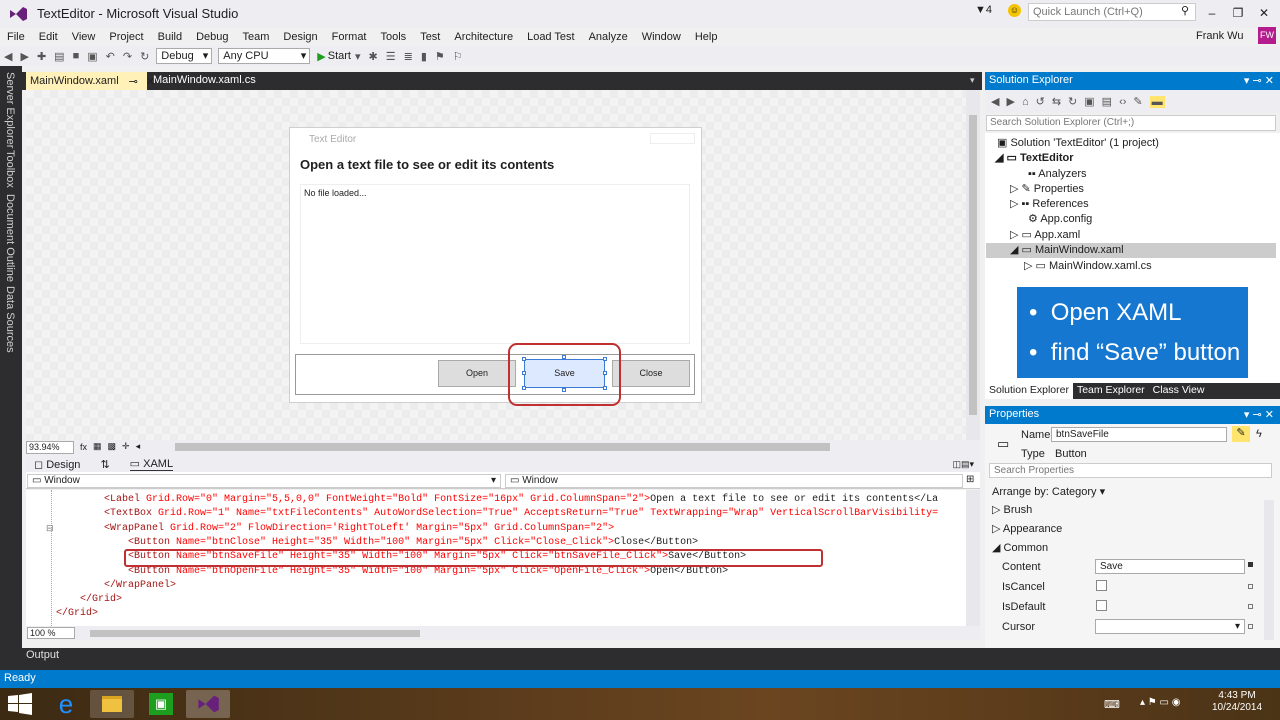 The image size is (1280, 720). Describe the element at coordinates (661, 37) in the screenshot. I see `menu-window: Window` at that location.